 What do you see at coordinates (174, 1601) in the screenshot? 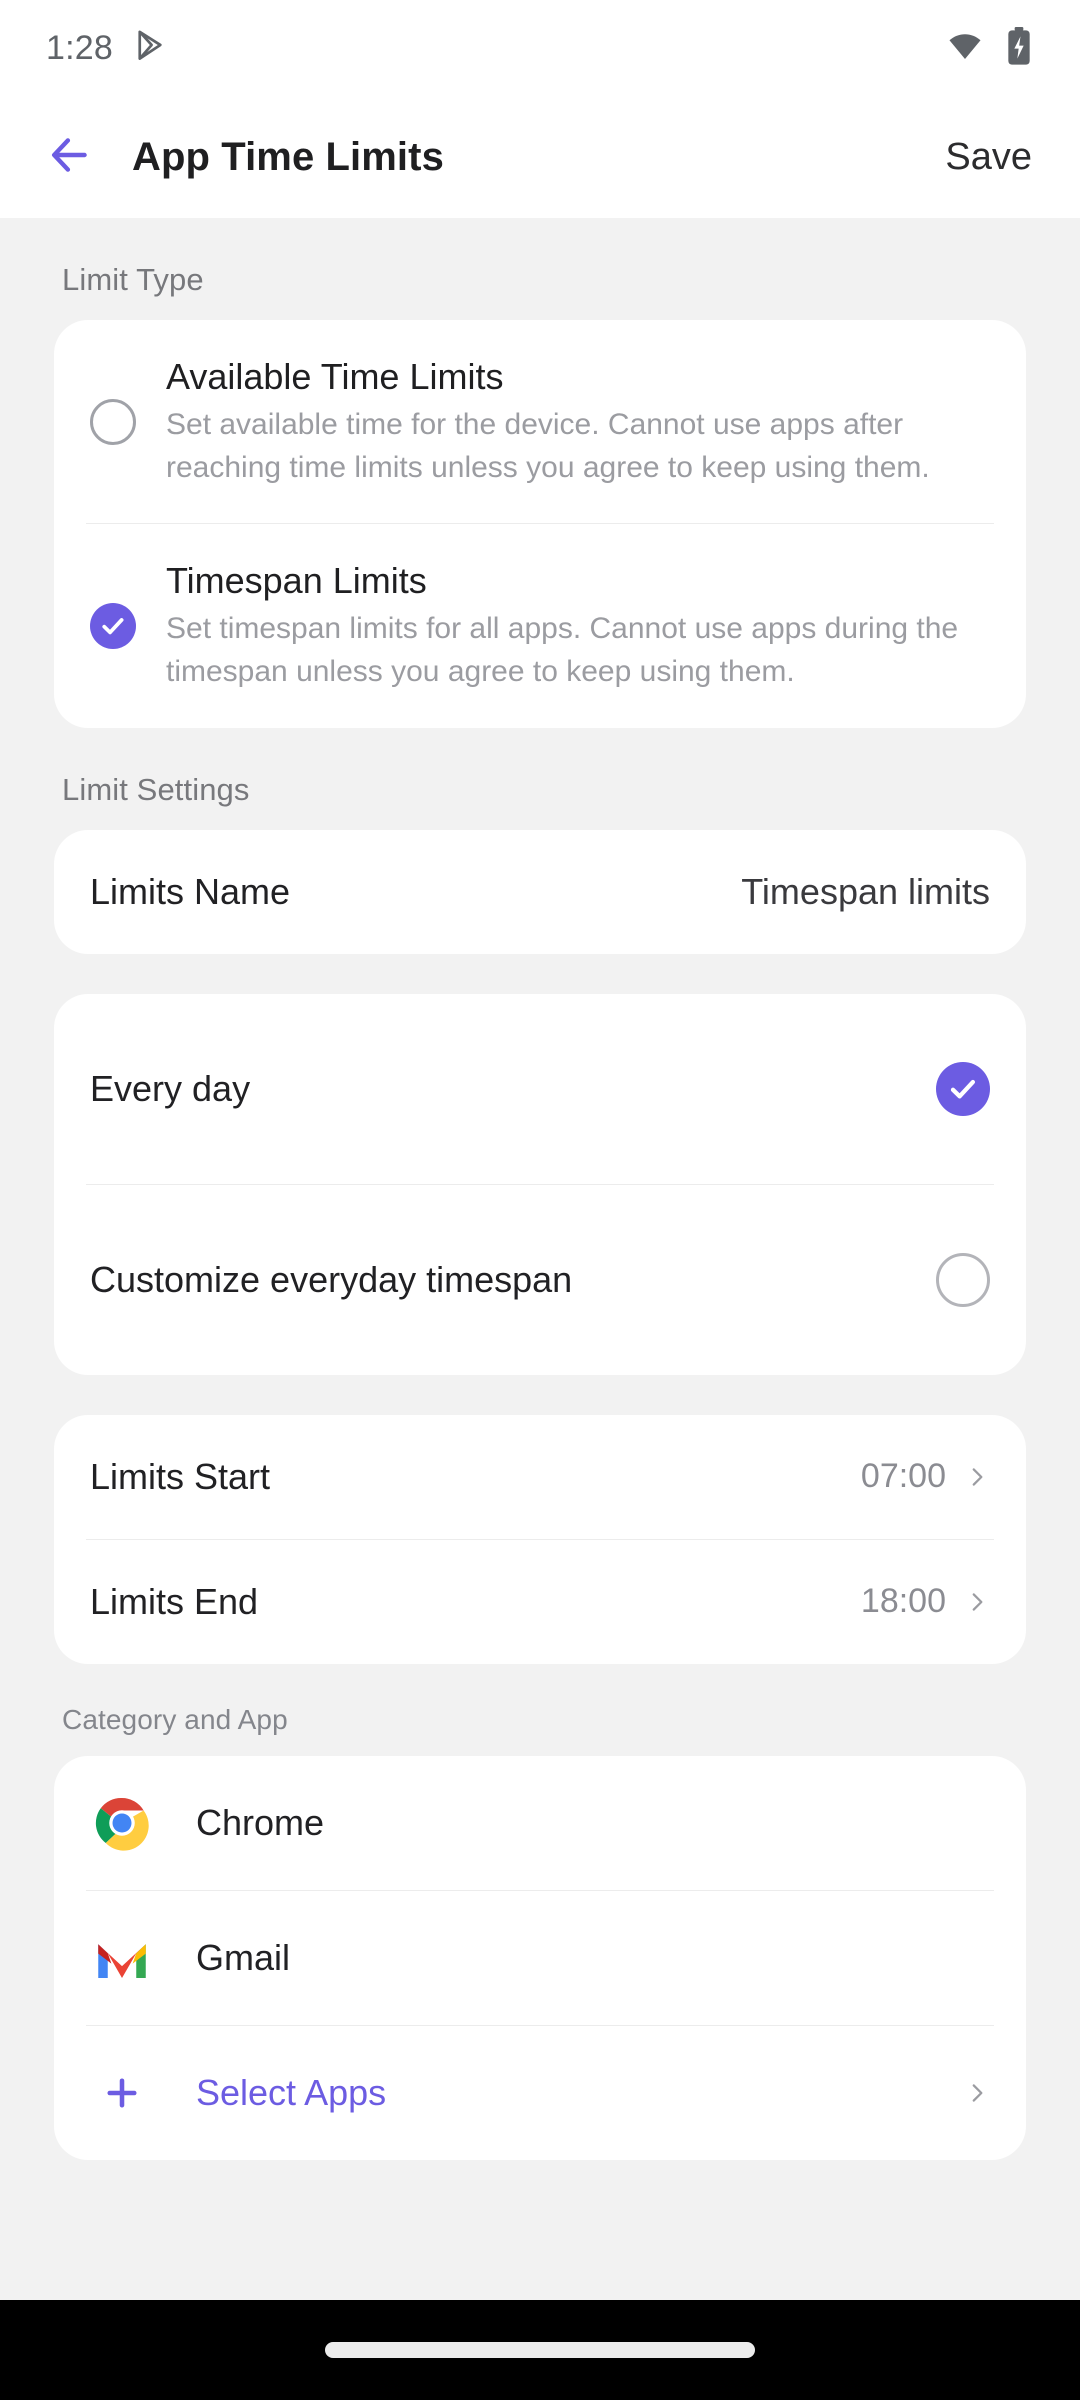
I see `limits-end-label: Limits End` at bounding box center [174, 1601].